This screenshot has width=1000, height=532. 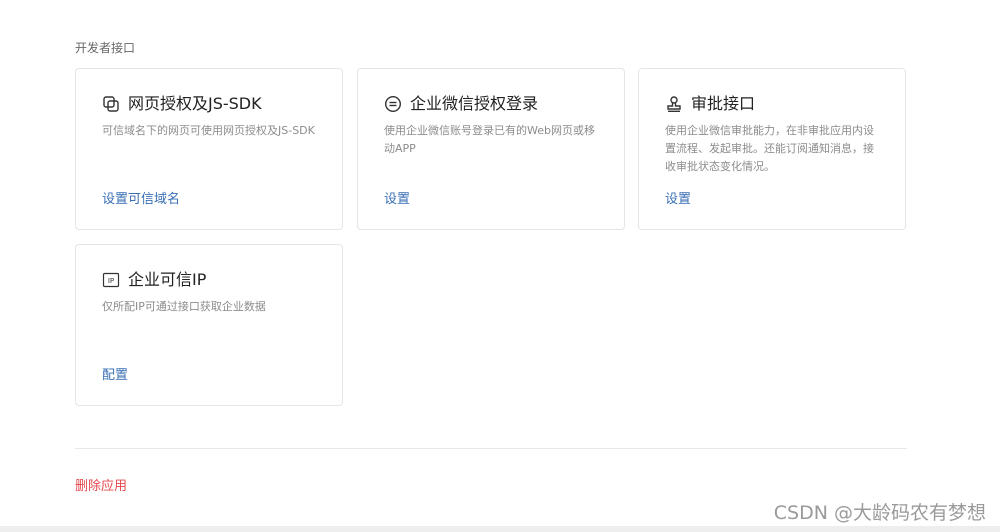 I want to click on card-trusted-ip: IP 企业可信IP 仅所配IP可通过接口获取企业数据 配置, so click(x=209, y=325).